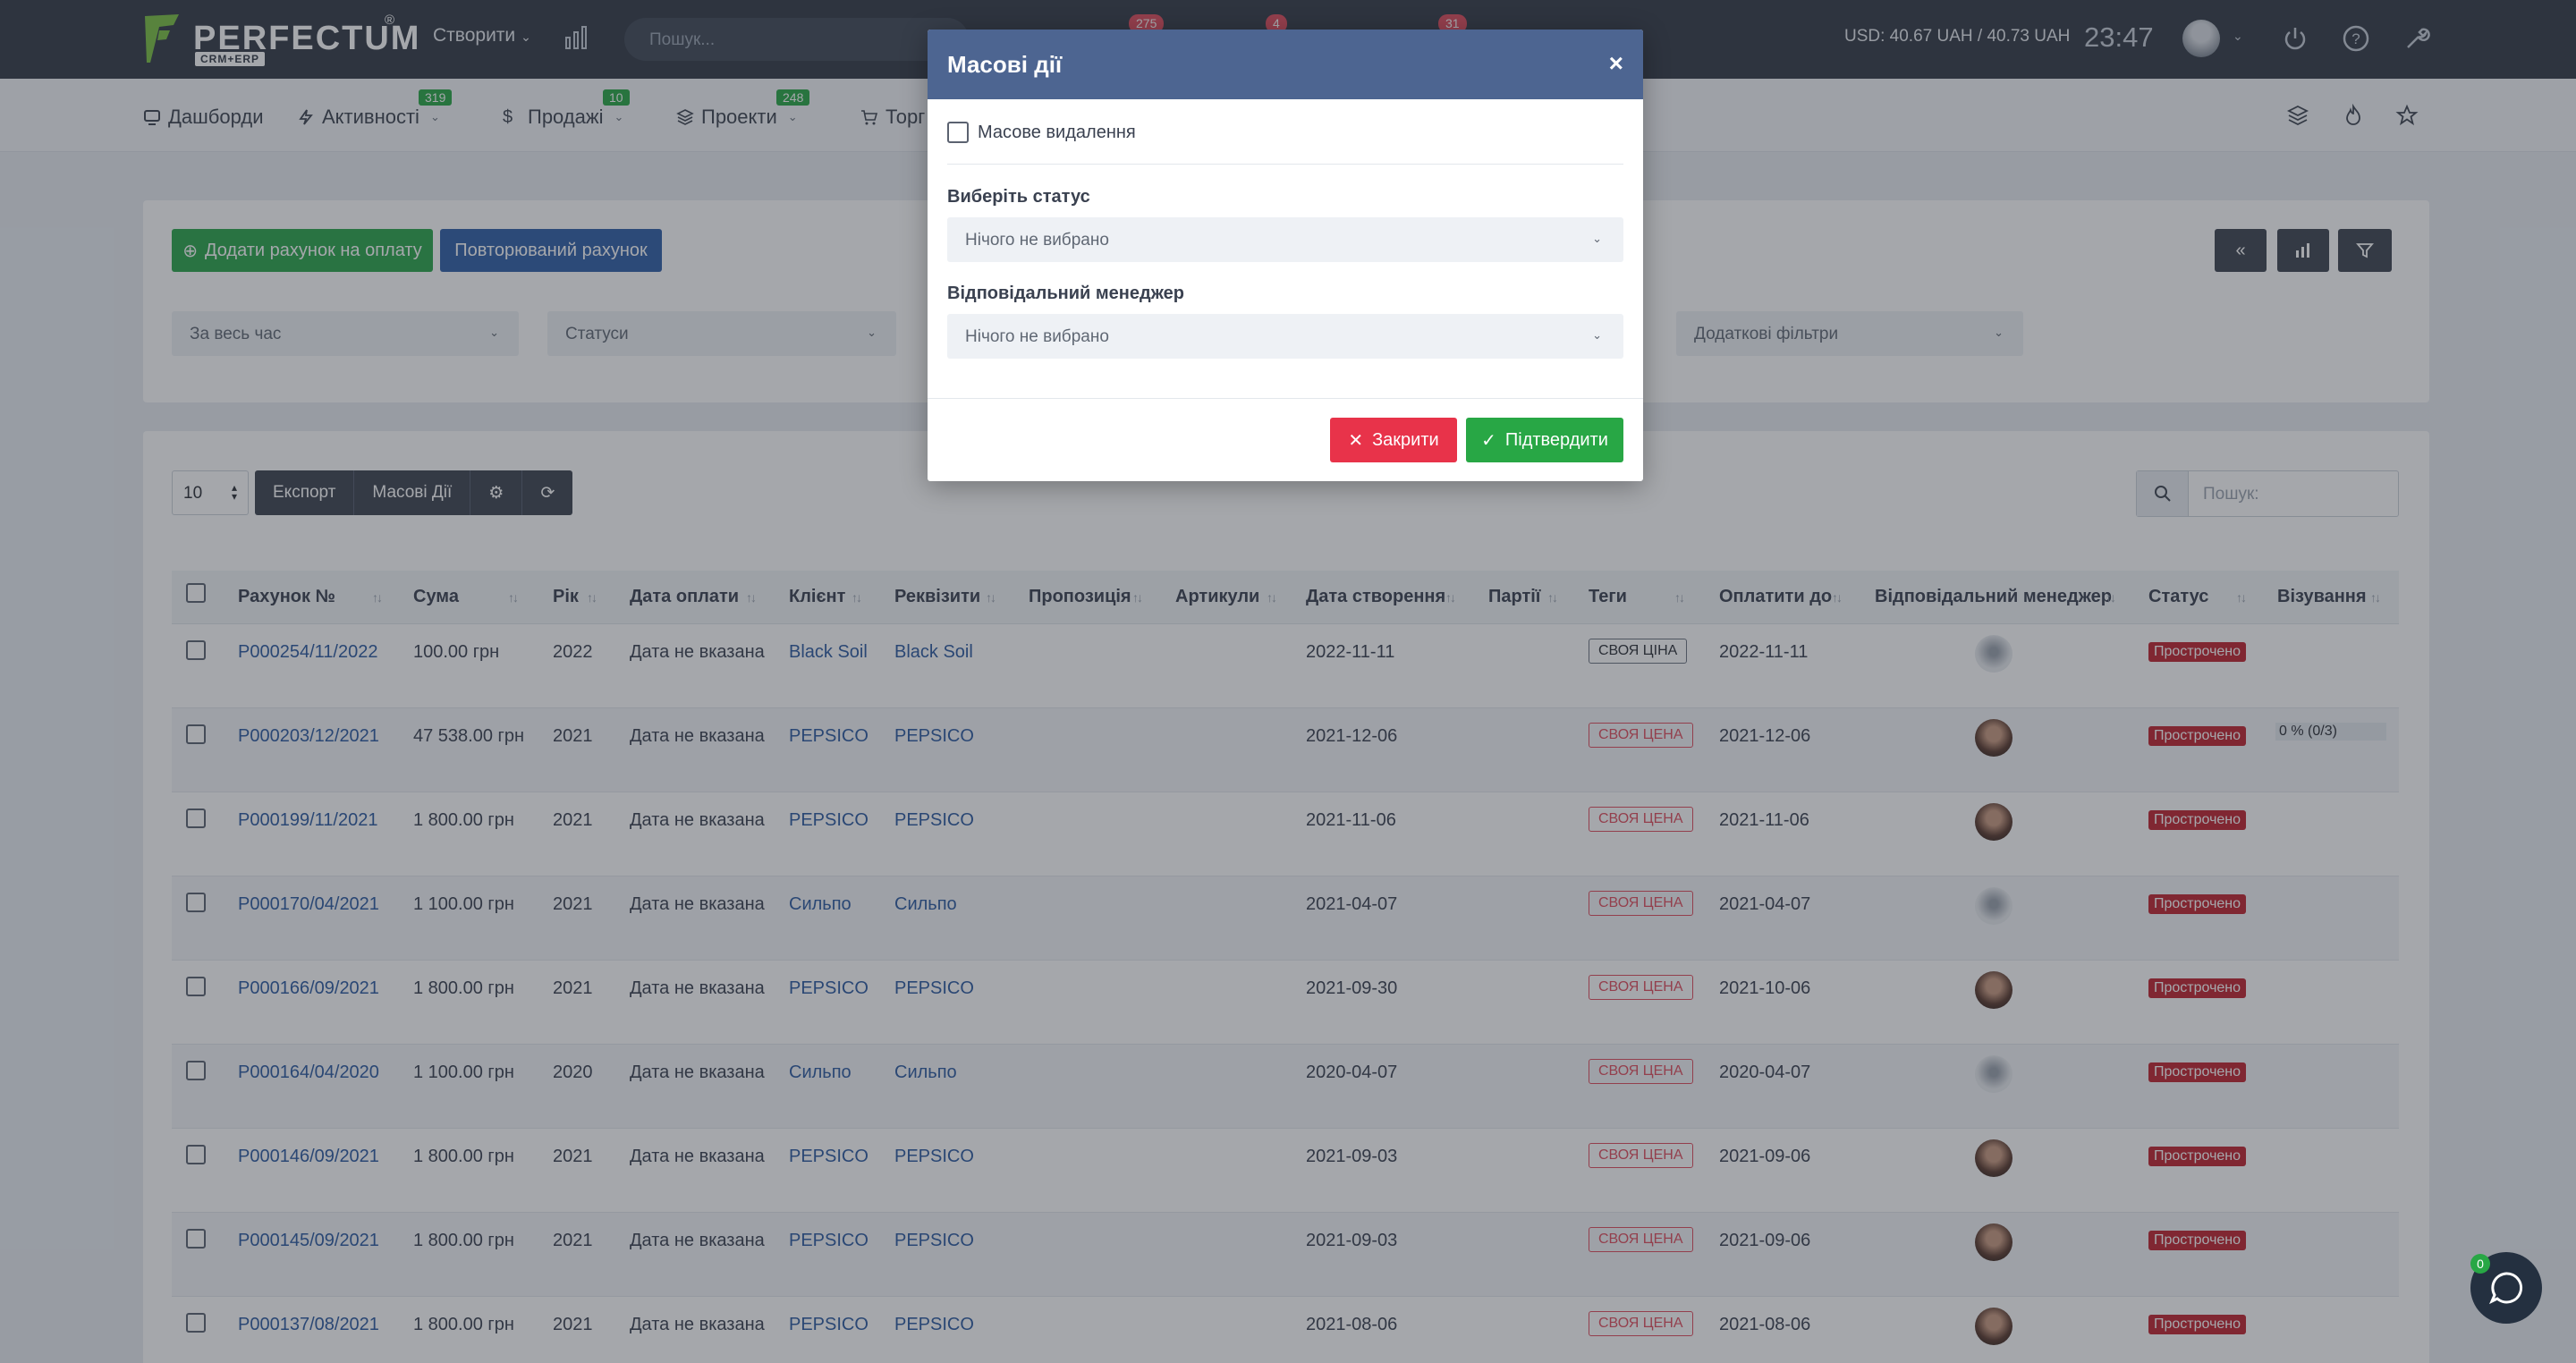  I want to click on close-button: ✕ Закрити, so click(1393, 440).